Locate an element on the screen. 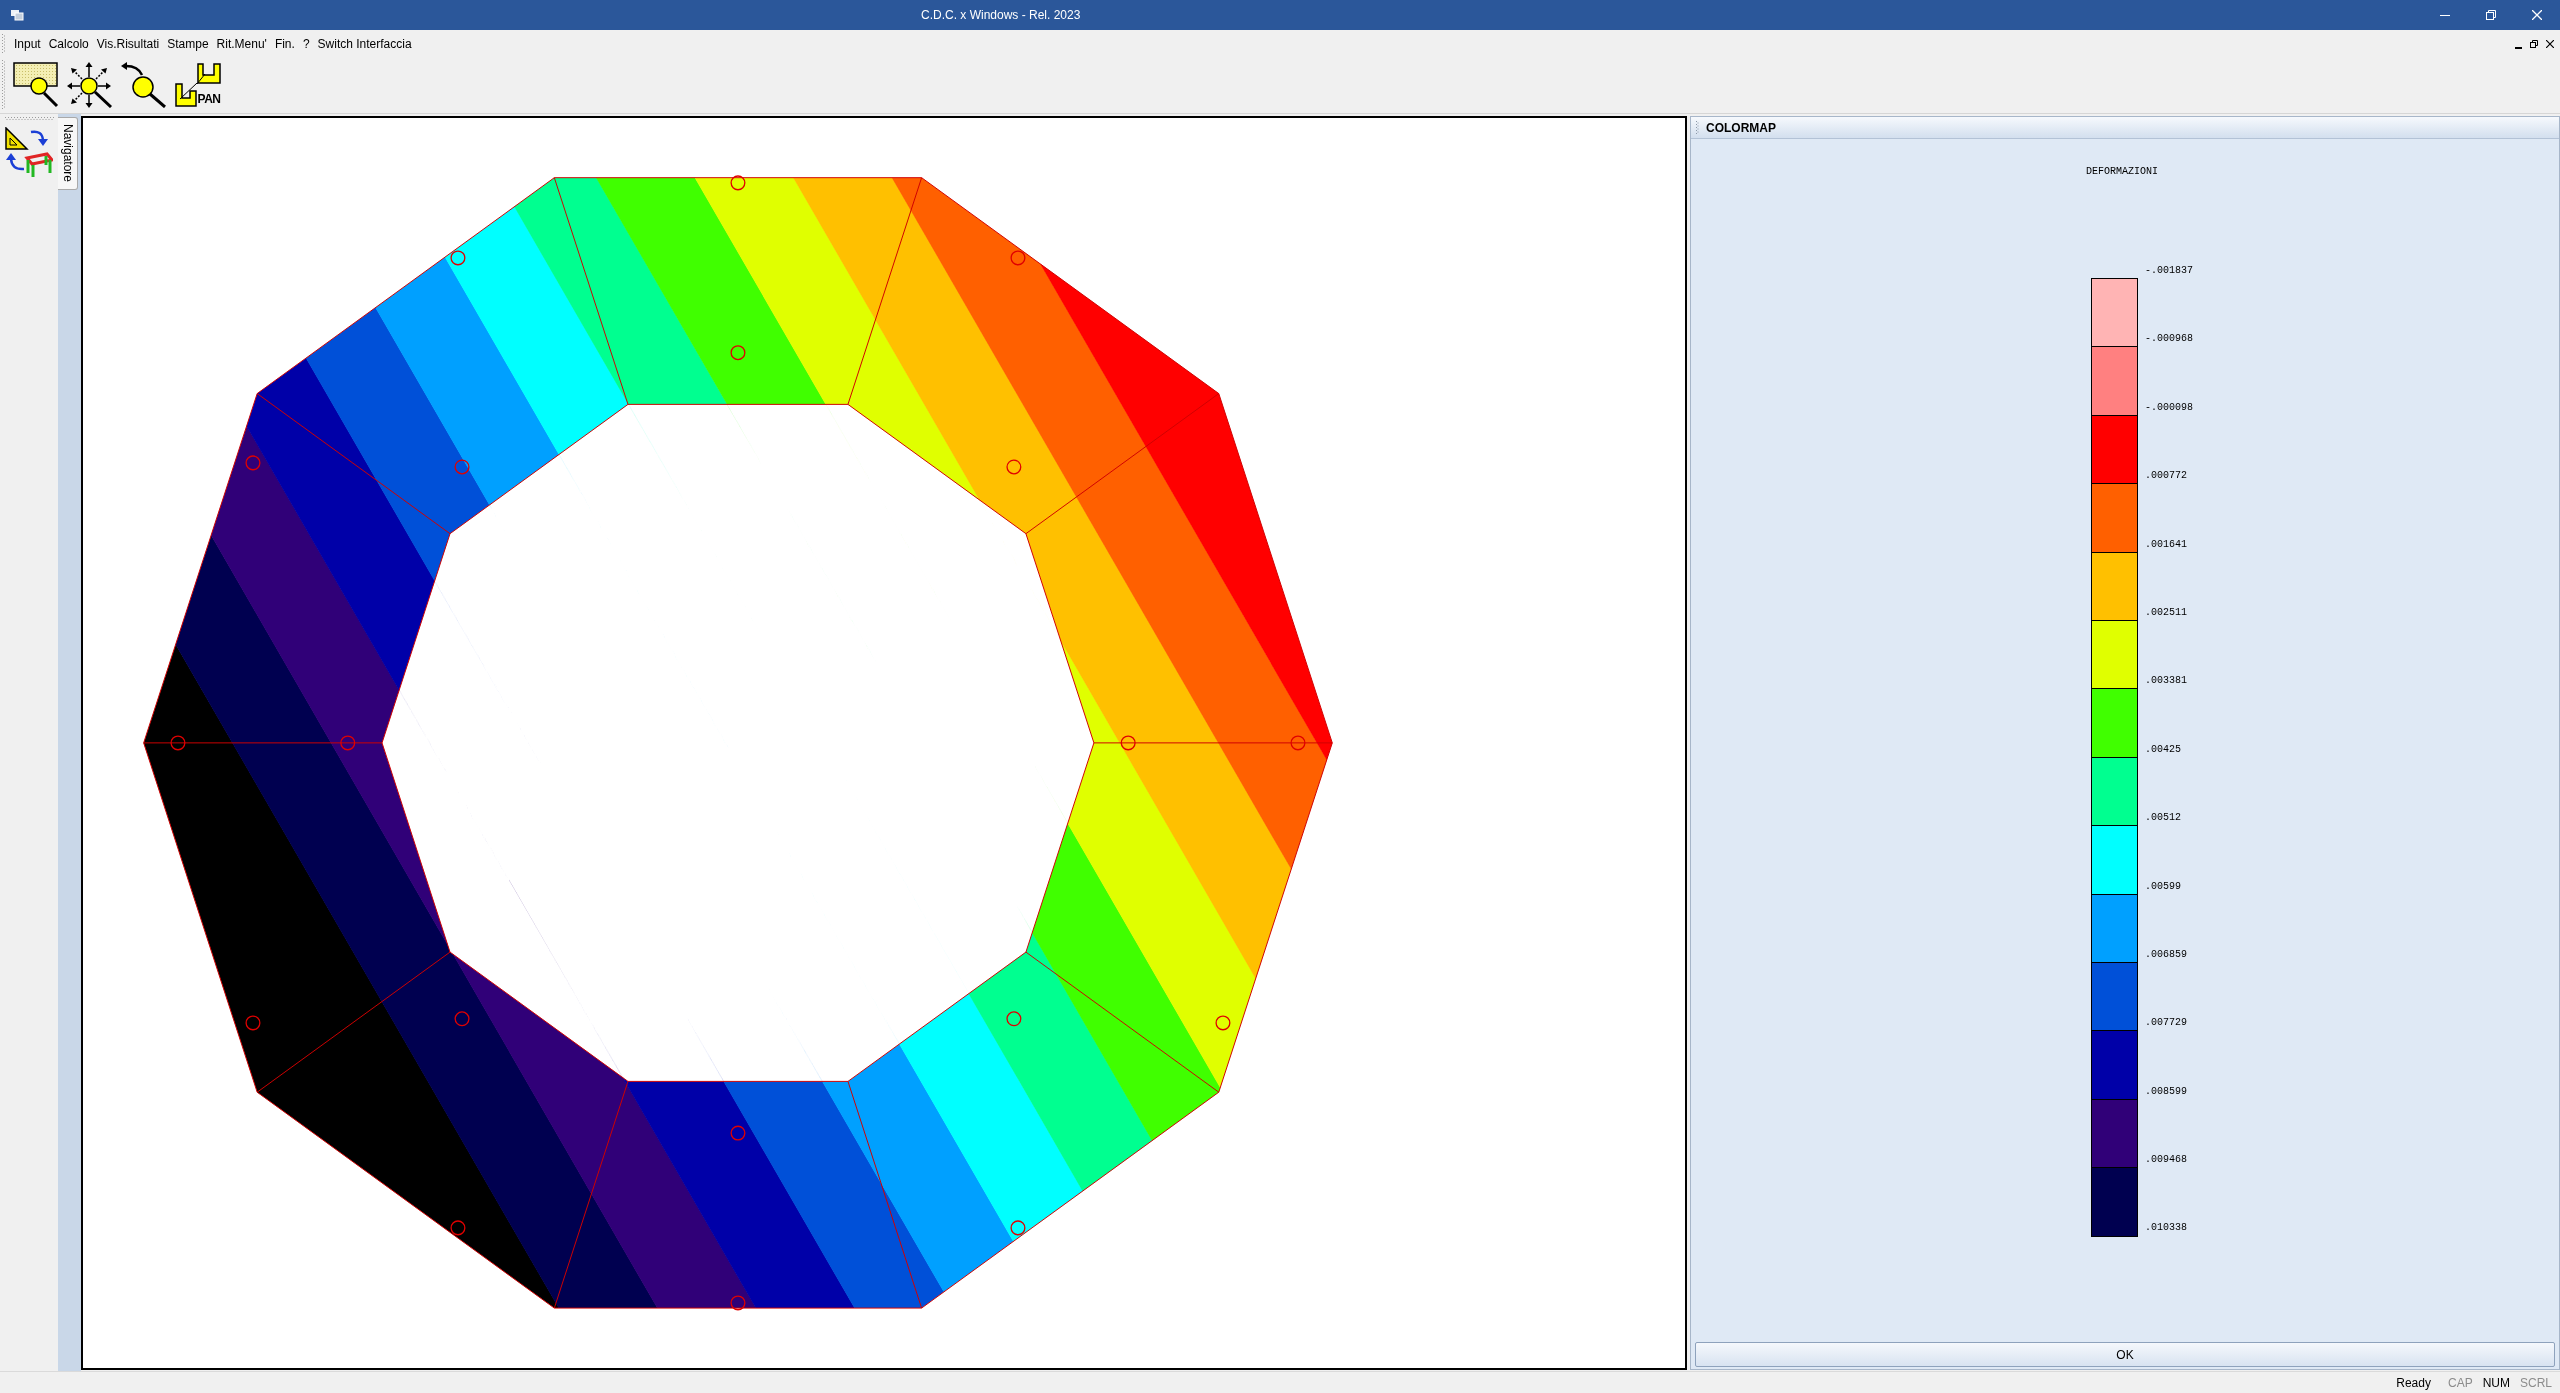 The image size is (2560, 1393). scale-label: -.000968 is located at coordinates (2169, 339).